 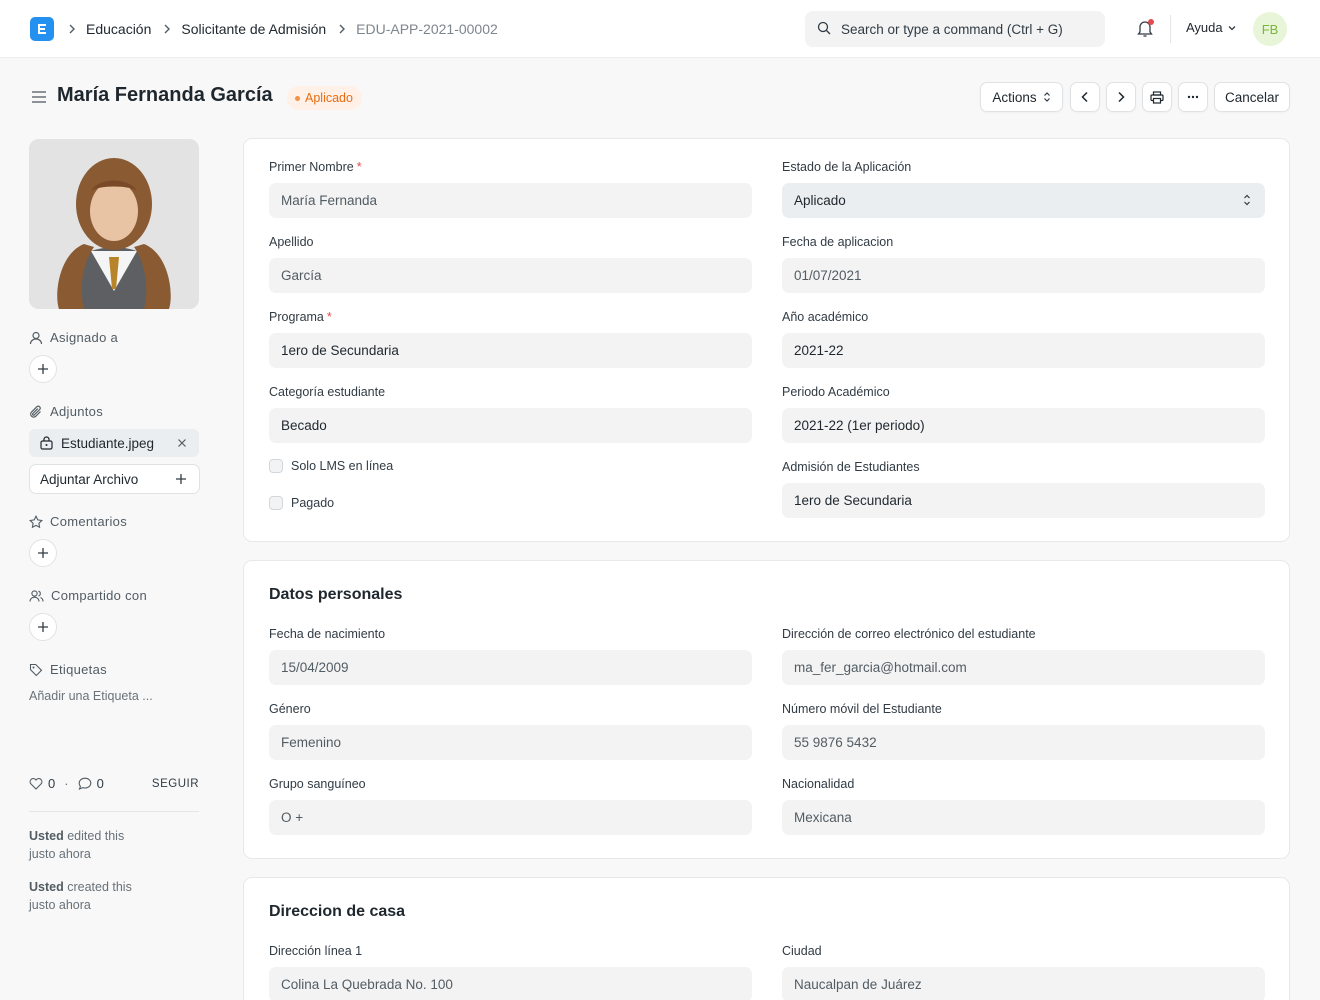 I want to click on gender-input: Femenino, so click(x=510, y=742).